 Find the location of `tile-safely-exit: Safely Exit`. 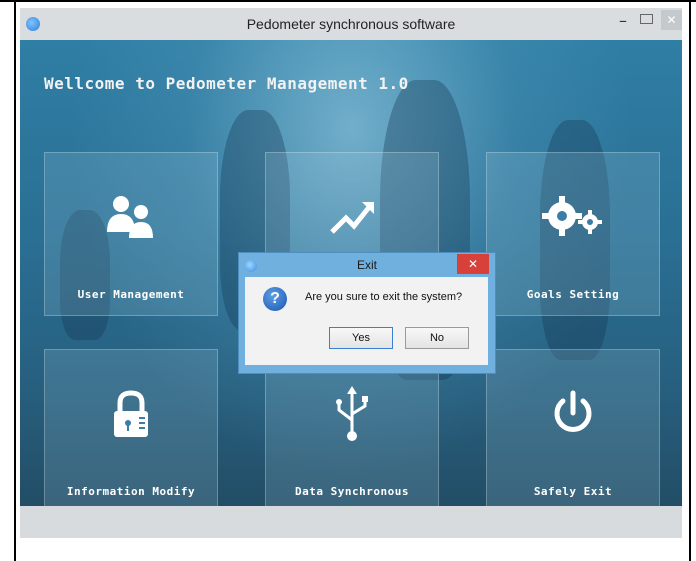

tile-safely-exit: Safely Exit is located at coordinates (573, 431).